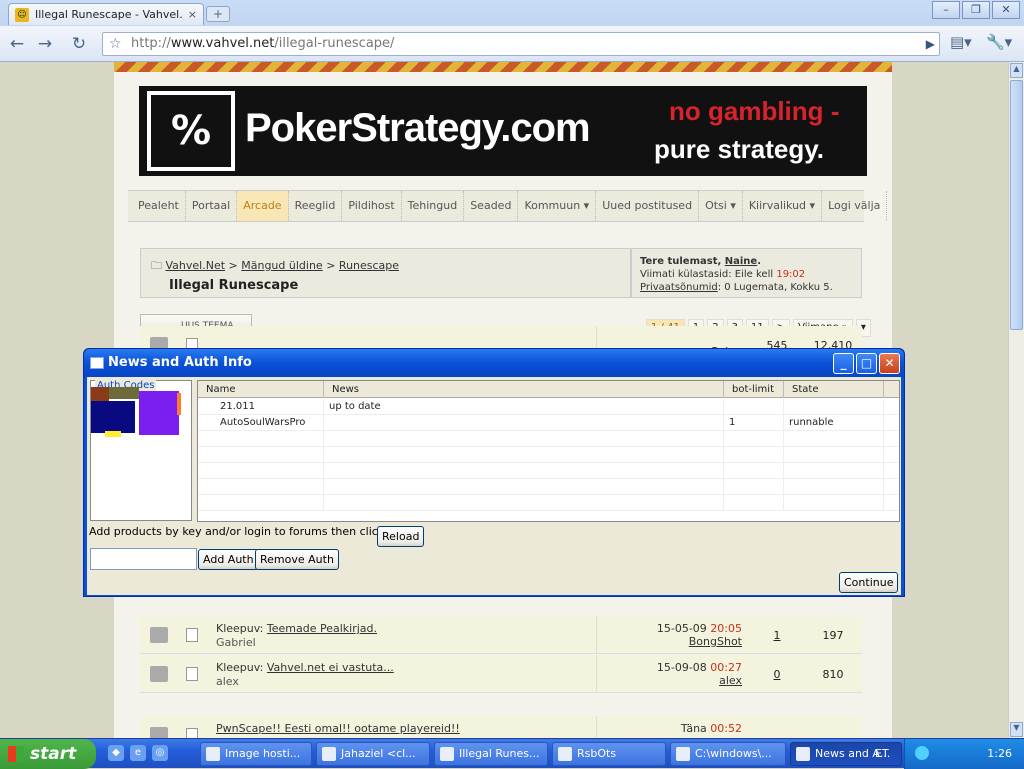  I want to click on dialog-controls: _ □ ✕, so click(866, 363).